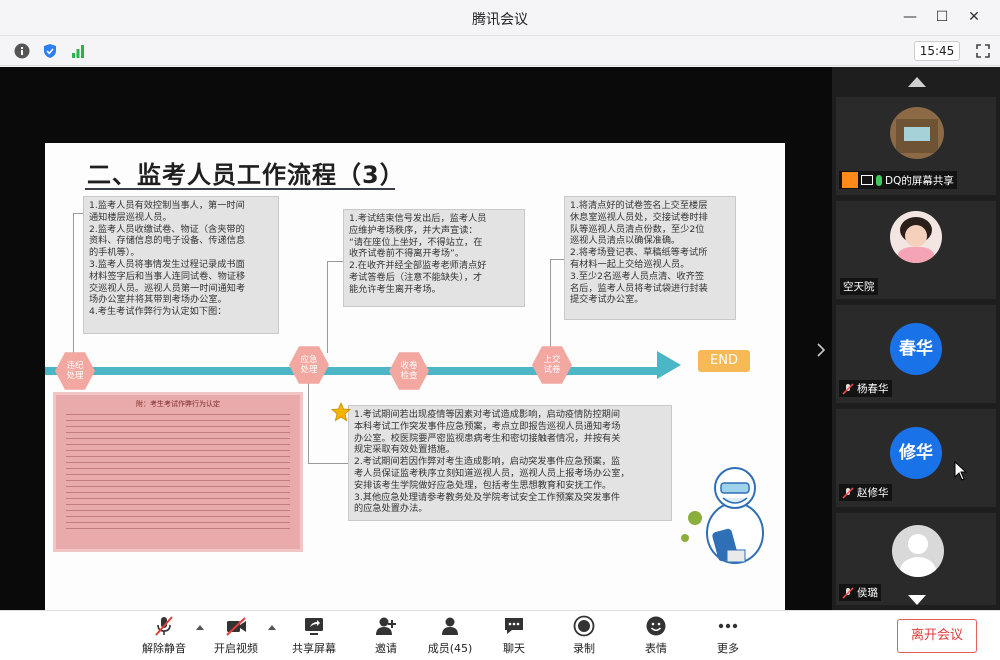 The image size is (1000, 660). What do you see at coordinates (500, 20) in the screenshot?
I see `window-title: 腾讯会议` at bounding box center [500, 20].